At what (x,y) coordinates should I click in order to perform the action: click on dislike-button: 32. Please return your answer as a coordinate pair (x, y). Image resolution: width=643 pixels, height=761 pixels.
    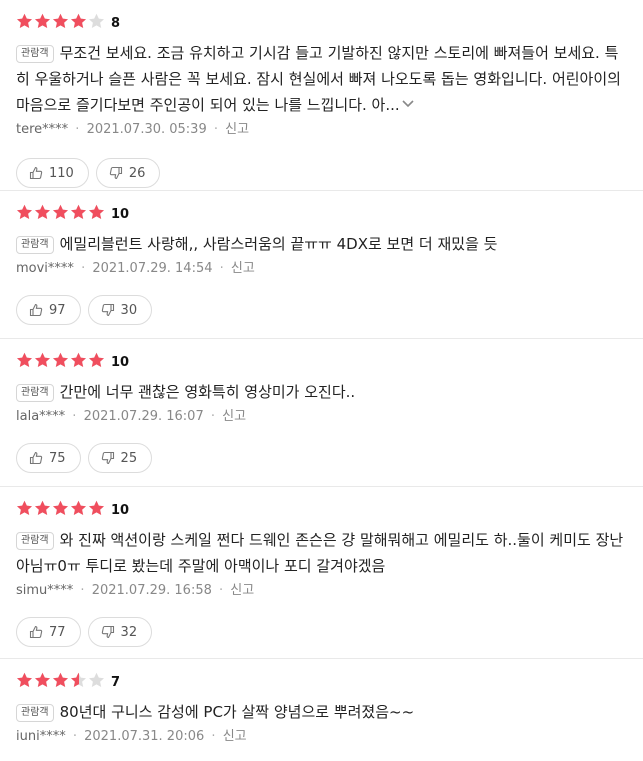
    Looking at the image, I should click on (120, 632).